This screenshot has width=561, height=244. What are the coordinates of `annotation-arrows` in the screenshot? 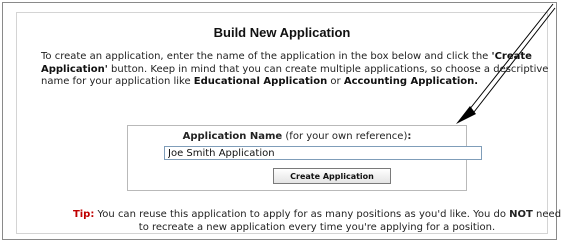 It's located at (506, 63).